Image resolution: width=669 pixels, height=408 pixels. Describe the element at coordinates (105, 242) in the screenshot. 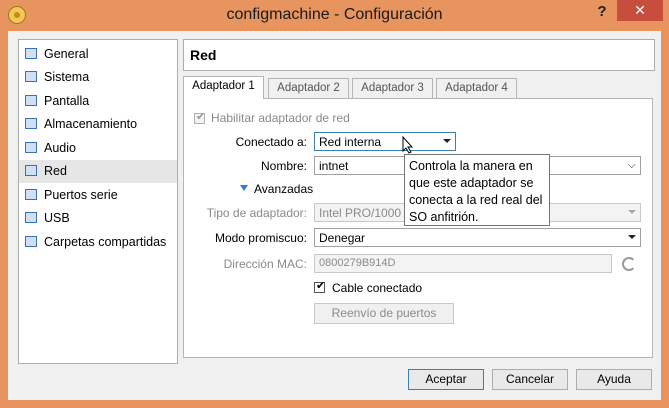

I see `sidebar-item-label: Carpetas compartidas` at that location.